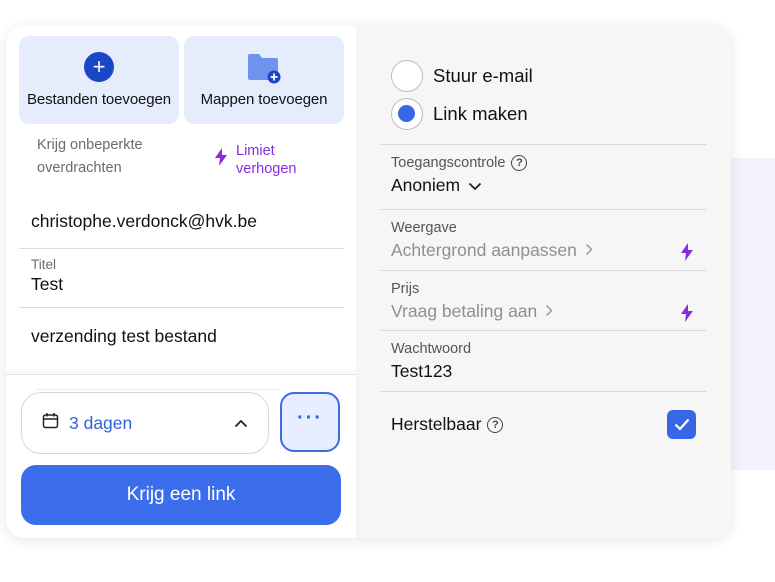 This screenshot has height=582, width=775. Describe the element at coordinates (90, 156) in the screenshot. I see `promo-text: Krijg onbeperkte overdrachten` at that location.